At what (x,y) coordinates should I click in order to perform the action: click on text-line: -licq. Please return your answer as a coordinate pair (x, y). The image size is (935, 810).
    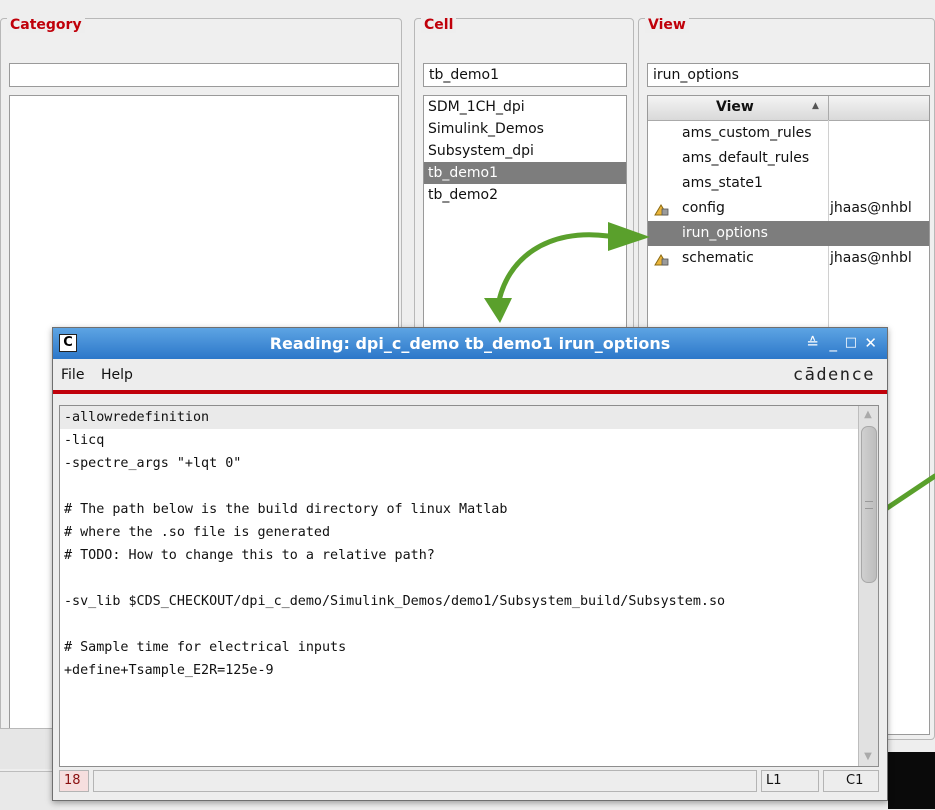
    Looking at the image, I should click on (84, 440).